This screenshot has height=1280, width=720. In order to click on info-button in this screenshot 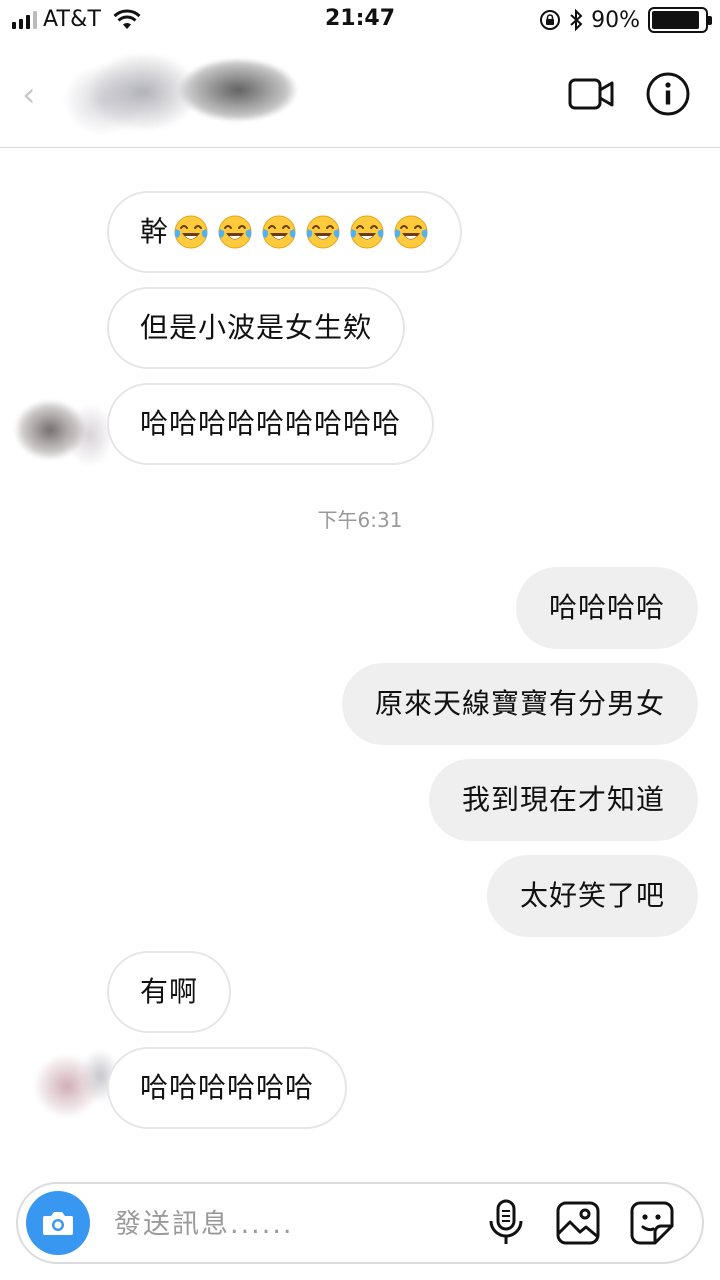, I will do `click(668, 94)`.